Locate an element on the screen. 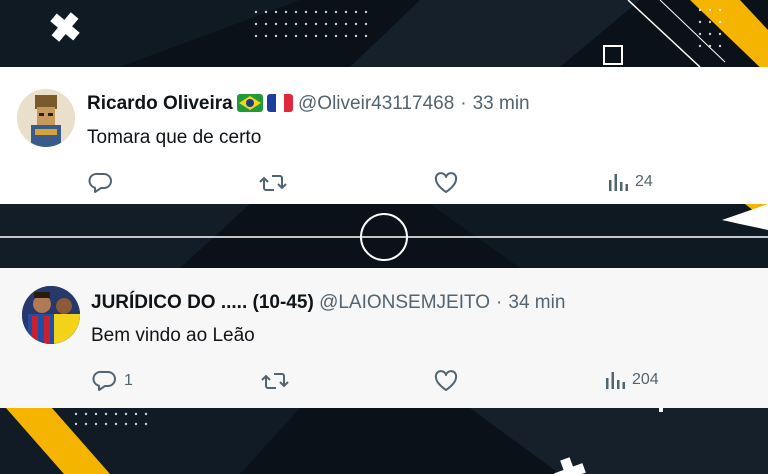 This screenshot has width=768, height=474. brazil-flag-icon is located at coordinates (249, 103).